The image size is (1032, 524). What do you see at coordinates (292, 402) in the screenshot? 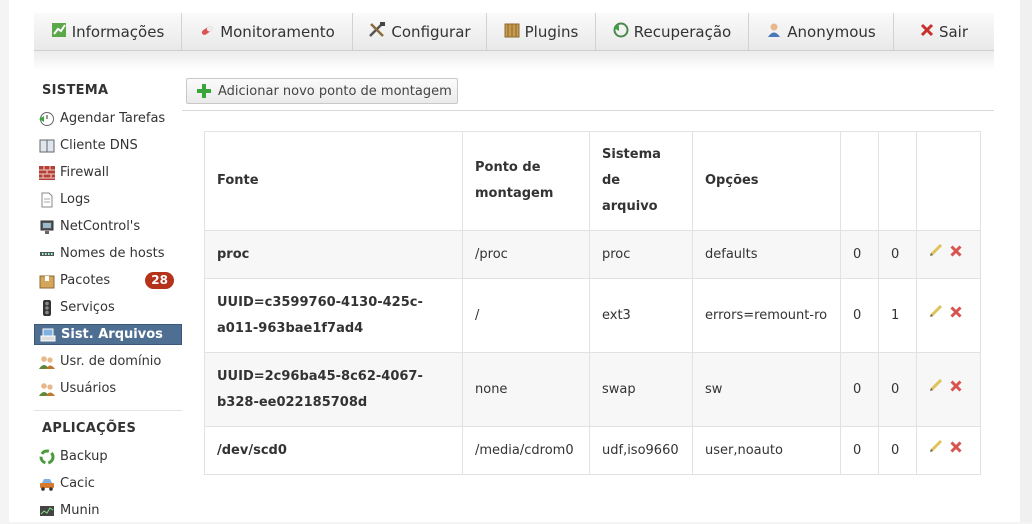
I see `source-text: b328-ee022185708d` at bounding box center [292, 402].